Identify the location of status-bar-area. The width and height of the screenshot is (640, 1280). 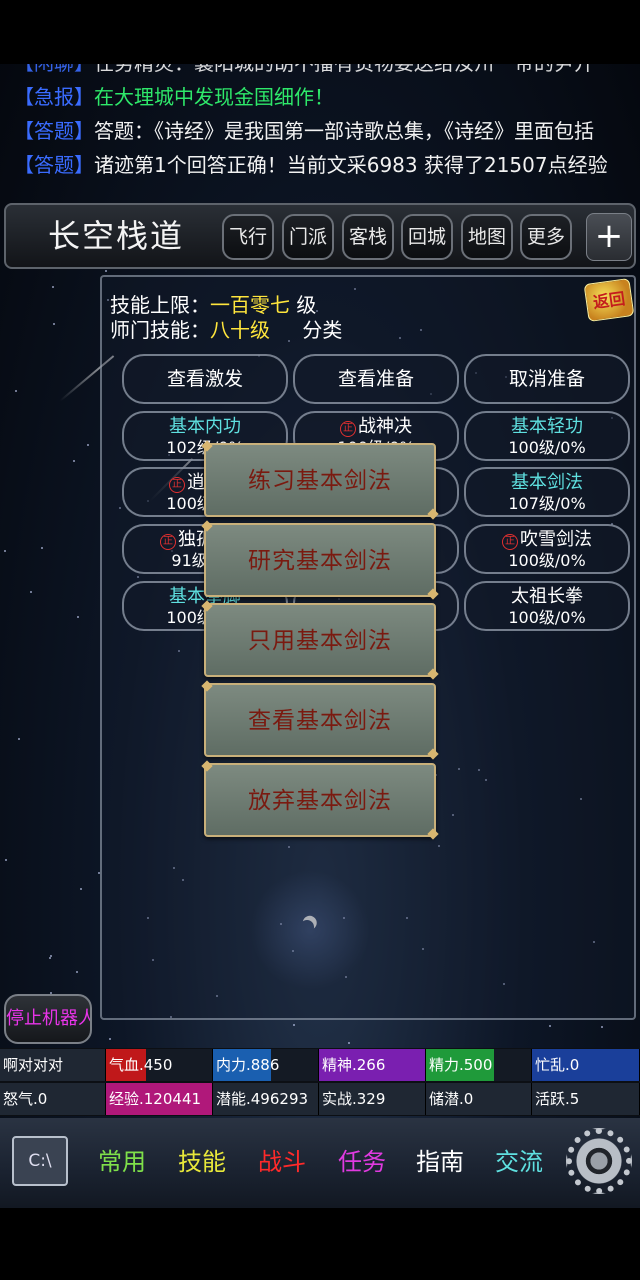
(320, 32).